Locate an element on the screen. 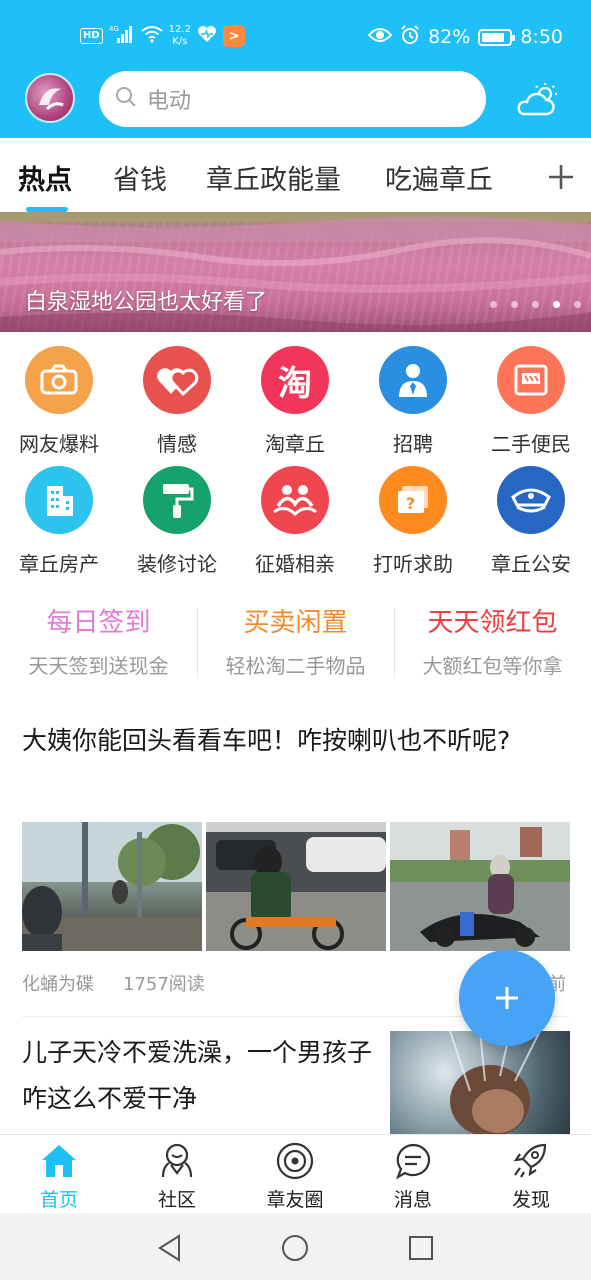 The width and height of the screenshot is (591, 1280). nav-friend-circle: 章友圈 is located at coordinates (295, 1174).